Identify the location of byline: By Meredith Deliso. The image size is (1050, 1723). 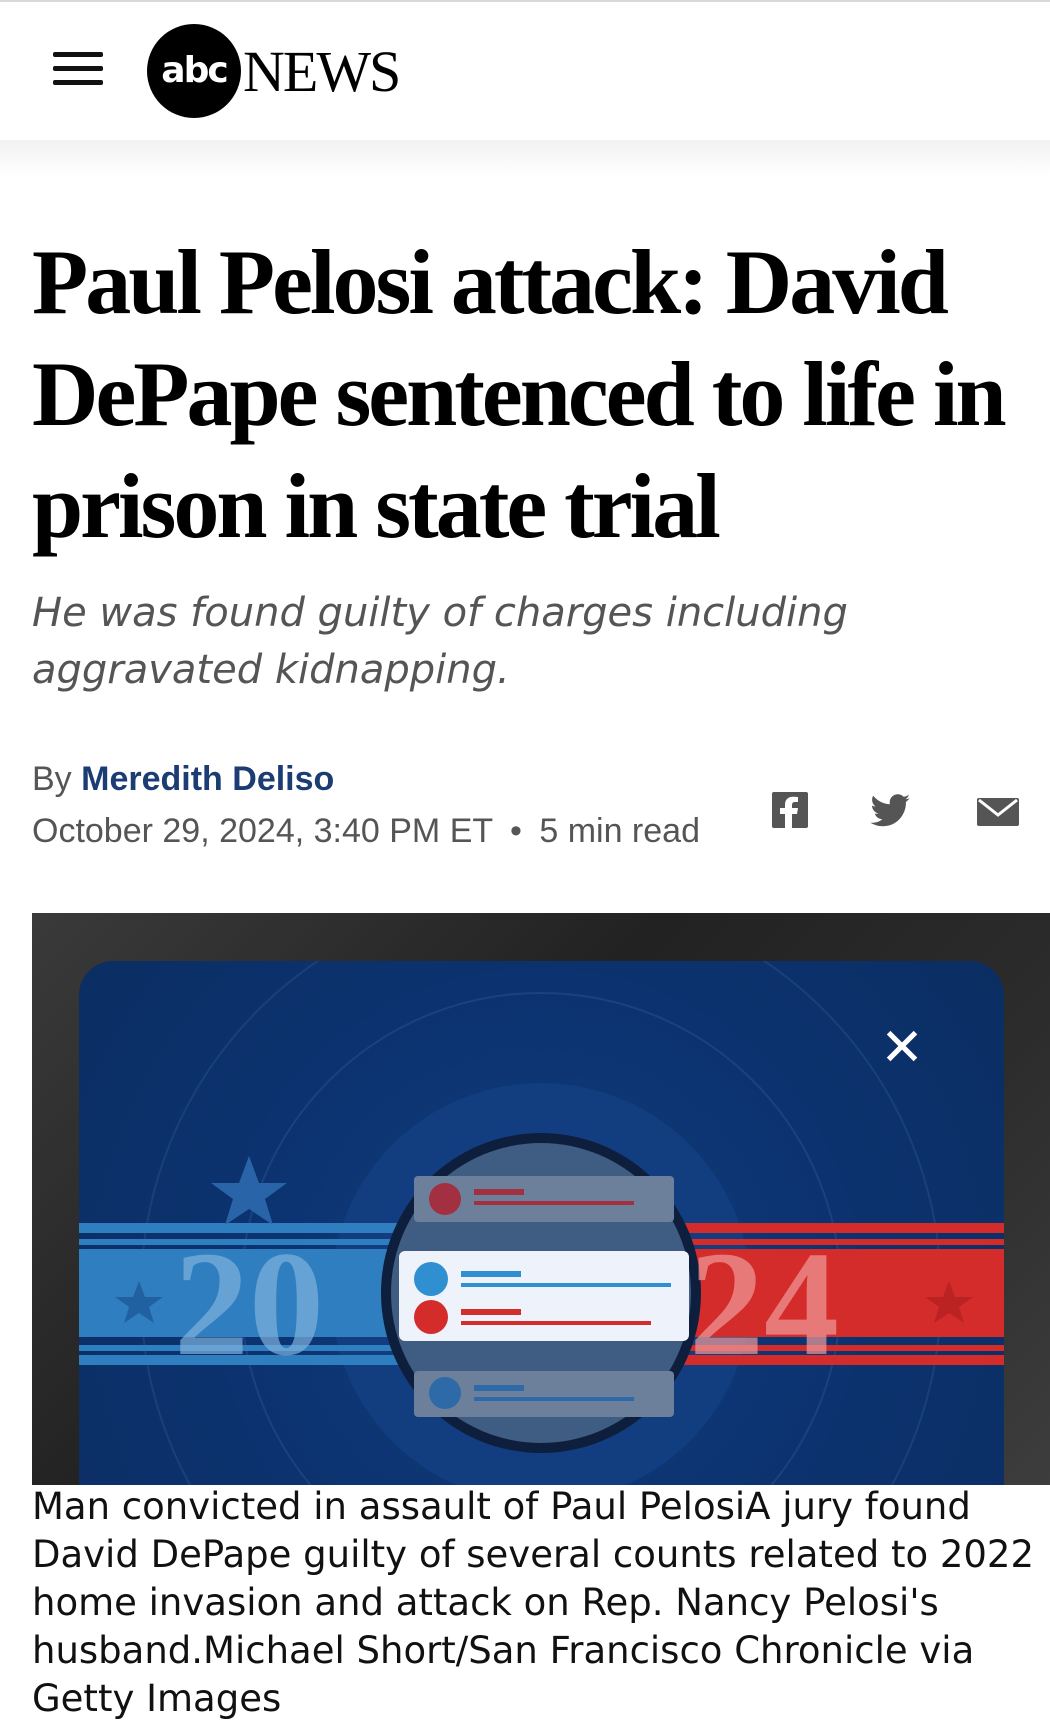
(183, 779).